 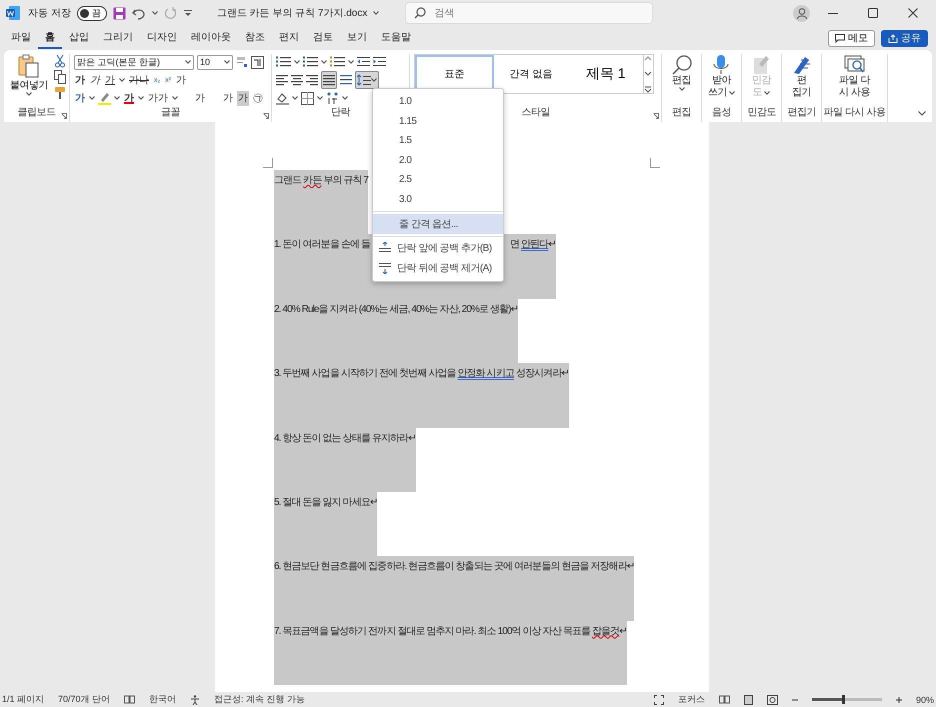 What do you see at coordinates (257, 62) in the screenshot?
I see `character-border-icon` at bounding box center [257, 62].